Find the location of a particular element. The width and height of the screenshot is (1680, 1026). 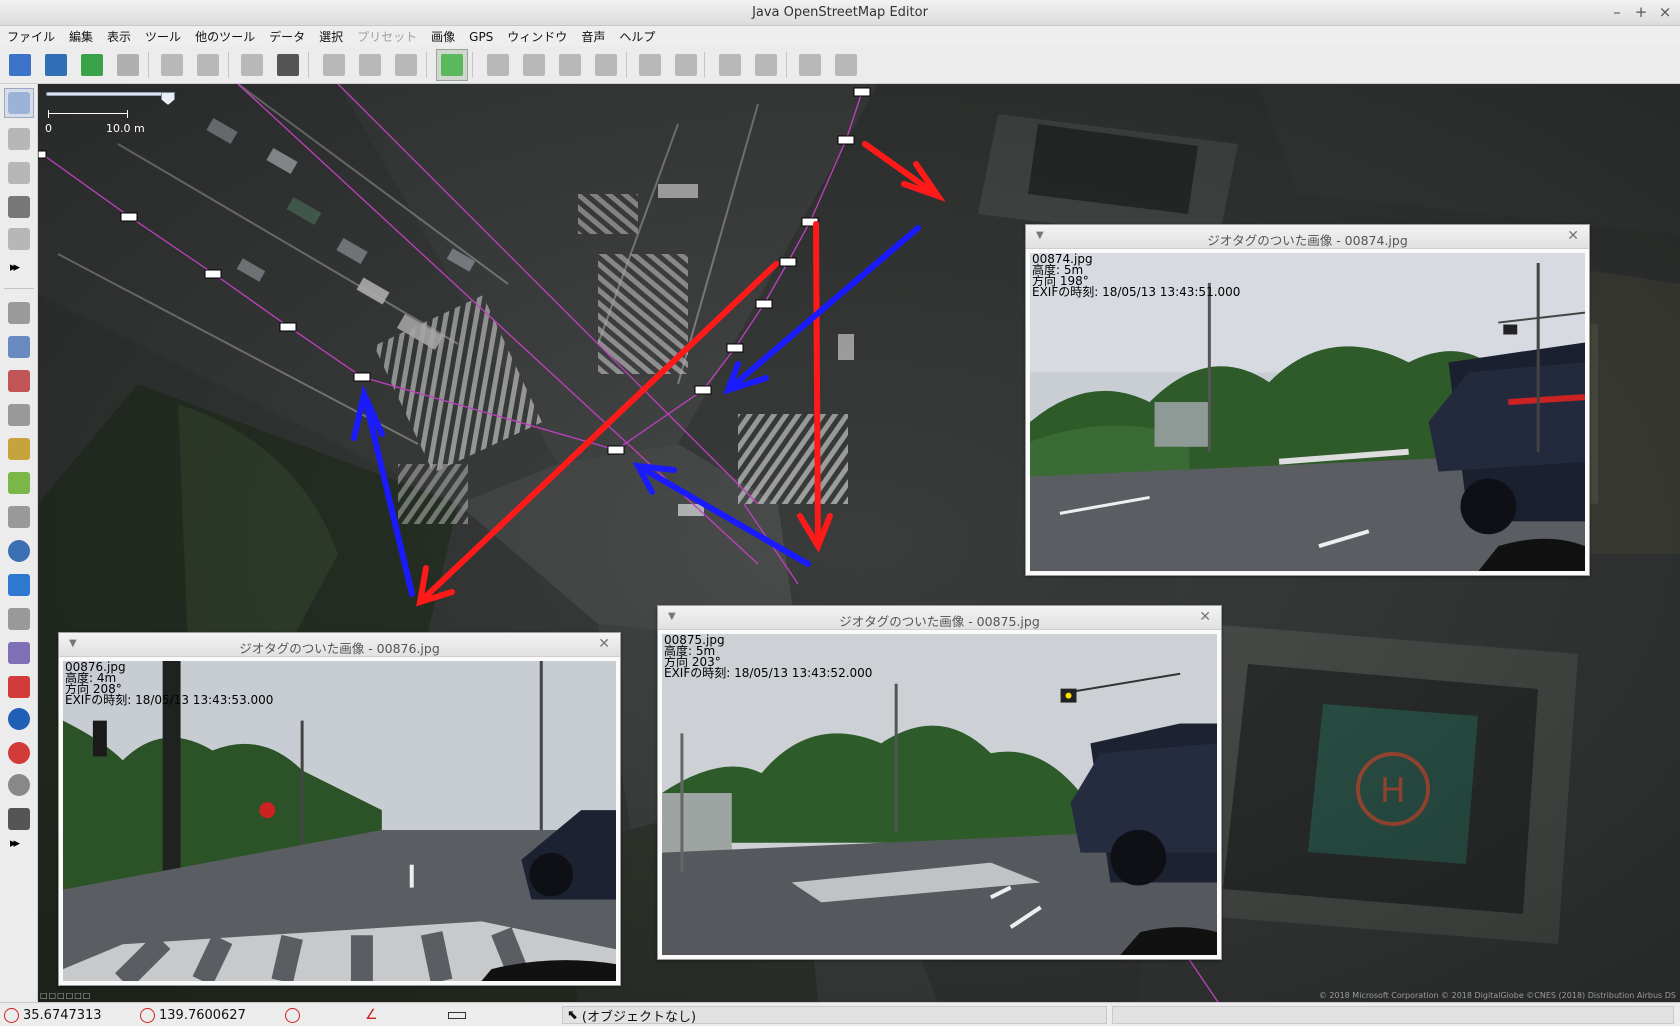

relations-panel-button is located at coordinates (19, 381).